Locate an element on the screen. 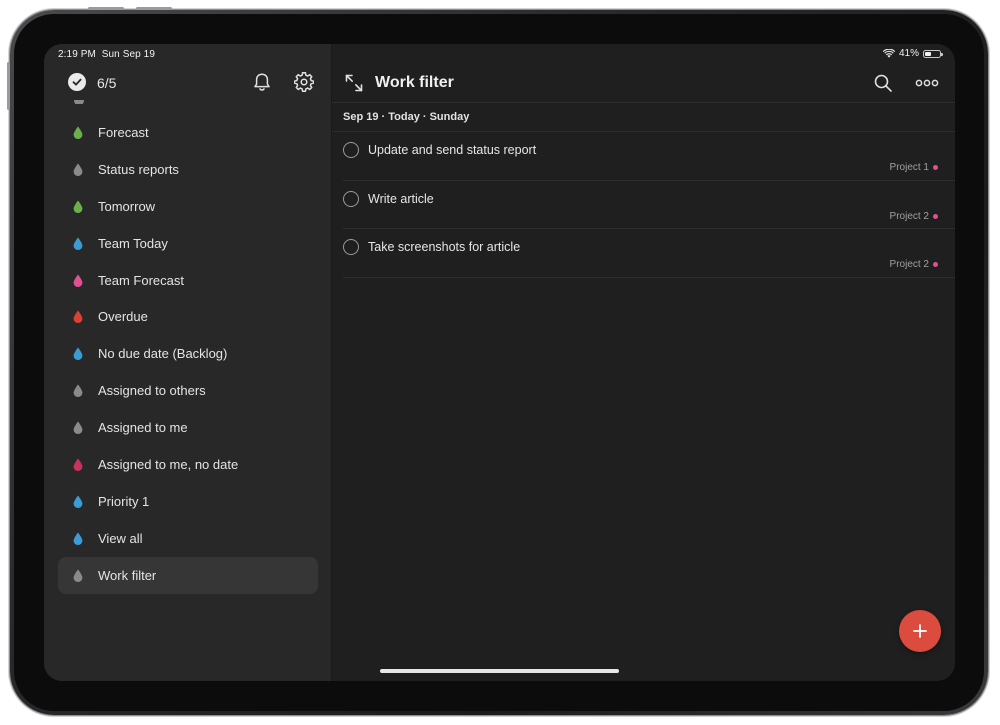 The height and width of the screenshot is (725, 1000). page-title: Work filter is located at coordinates (414, 82).